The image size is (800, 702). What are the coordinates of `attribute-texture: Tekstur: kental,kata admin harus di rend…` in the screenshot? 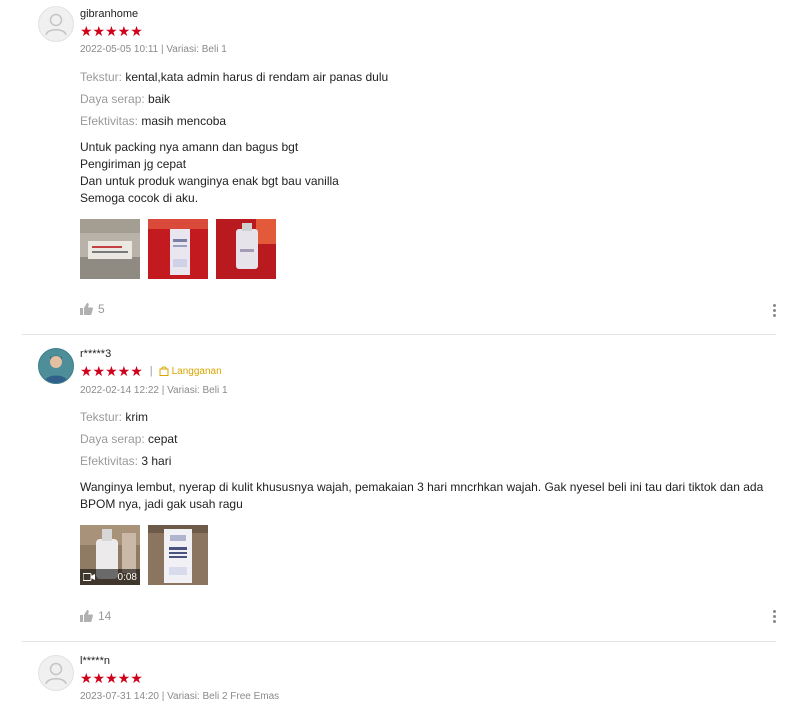 It's located at (234, 77).